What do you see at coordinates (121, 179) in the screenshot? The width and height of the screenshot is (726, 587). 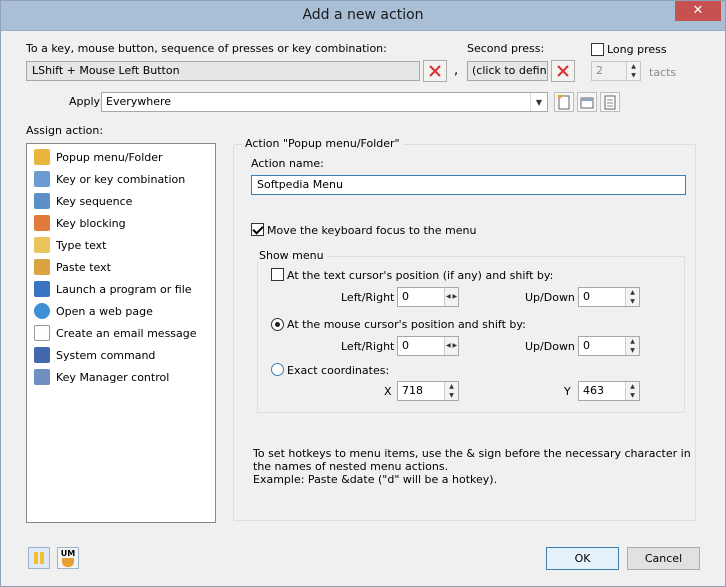 I see `list-item-label: Key or key combination` at bounding box center [121, 179].